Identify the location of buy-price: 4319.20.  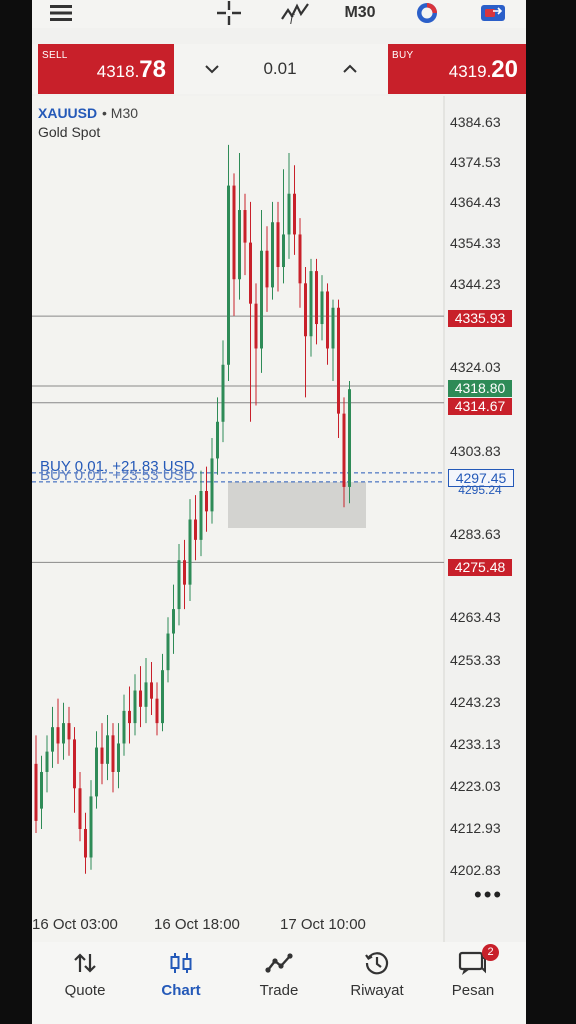
(483, 69).